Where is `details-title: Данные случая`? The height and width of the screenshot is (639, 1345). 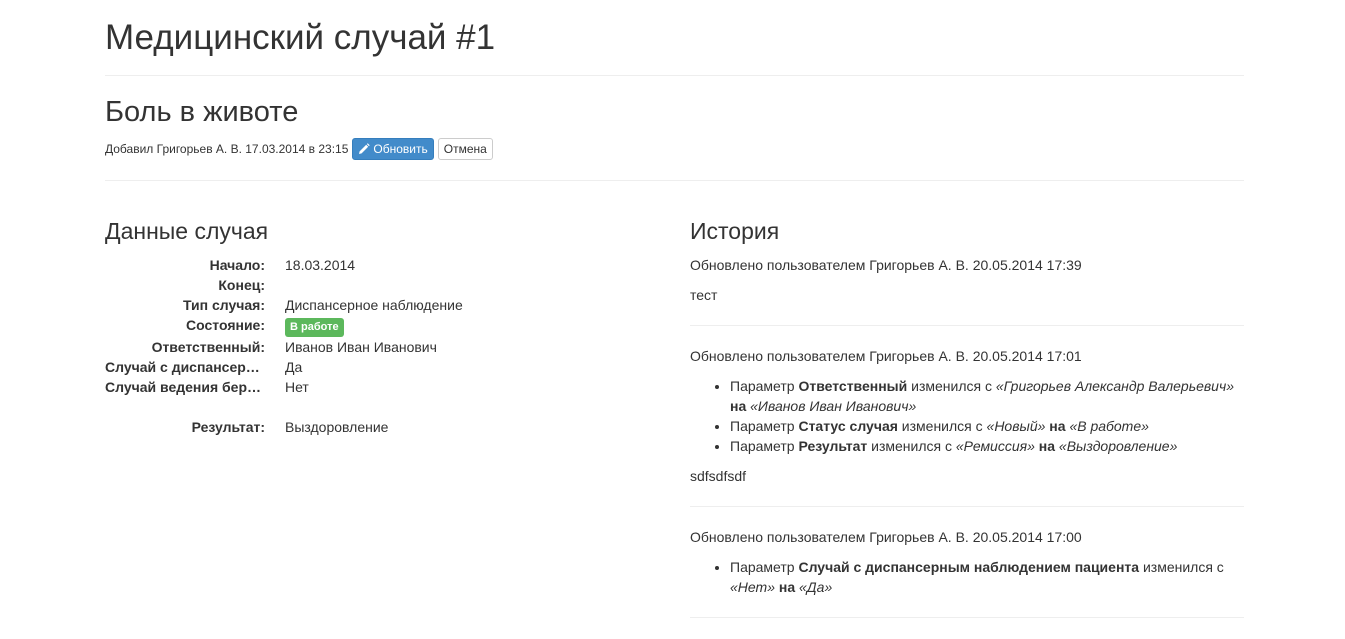 details-title: Данные случая is located at coordinates (187, 231).